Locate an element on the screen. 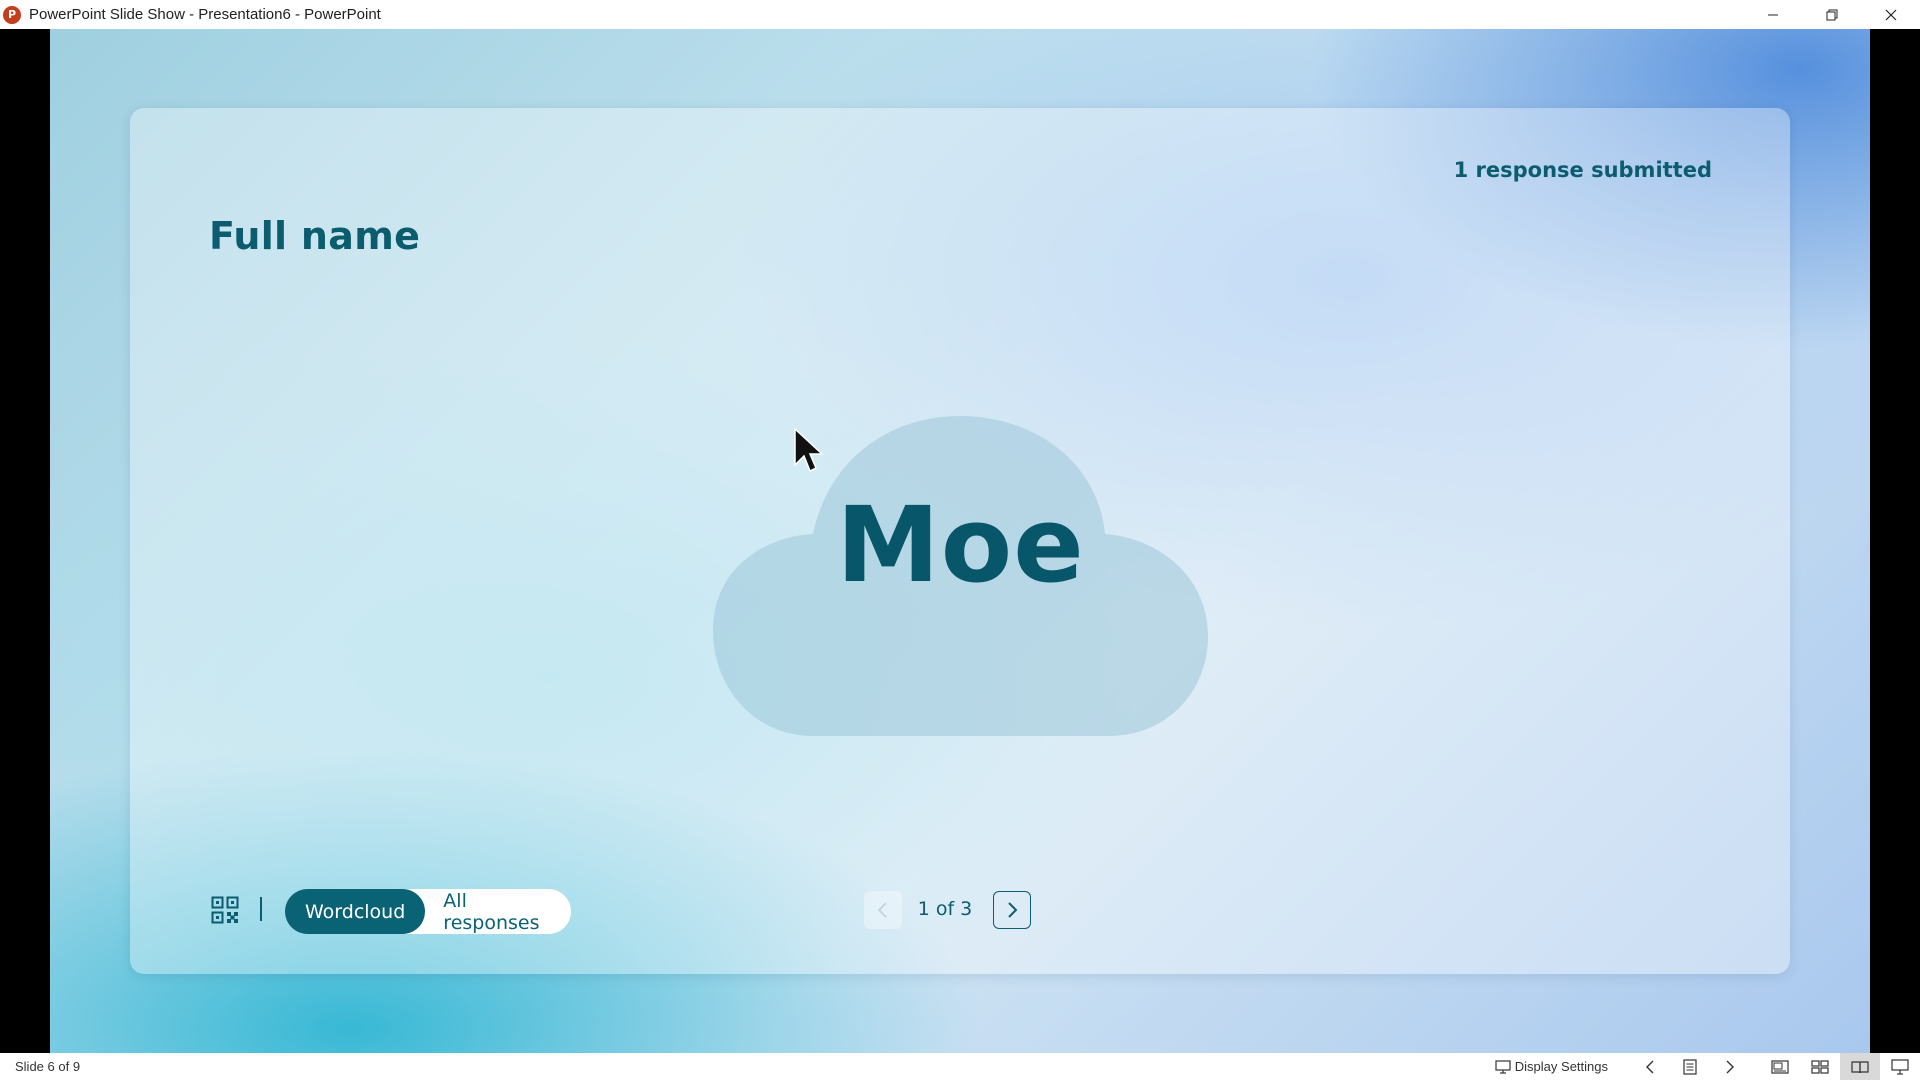  close-icon is located at coordinates (1890, 14).